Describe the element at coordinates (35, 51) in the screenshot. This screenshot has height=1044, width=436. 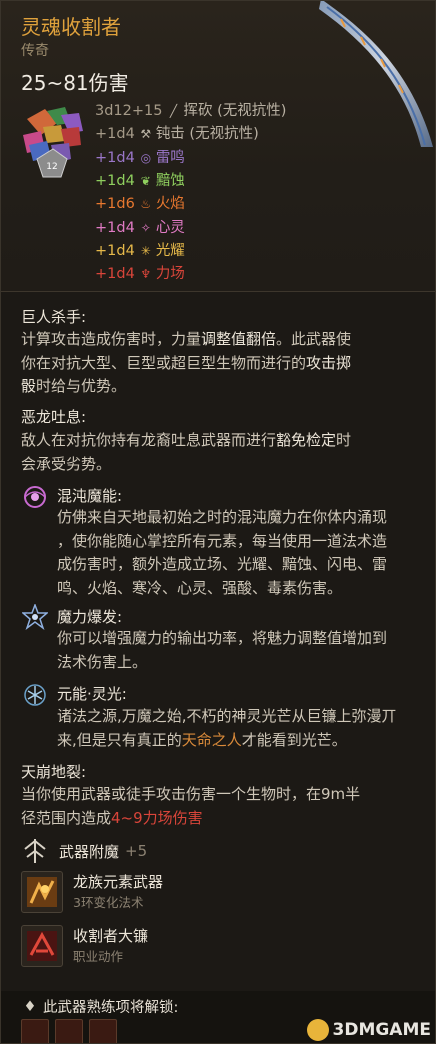
I see `item-rarity: 传奇` at that location.